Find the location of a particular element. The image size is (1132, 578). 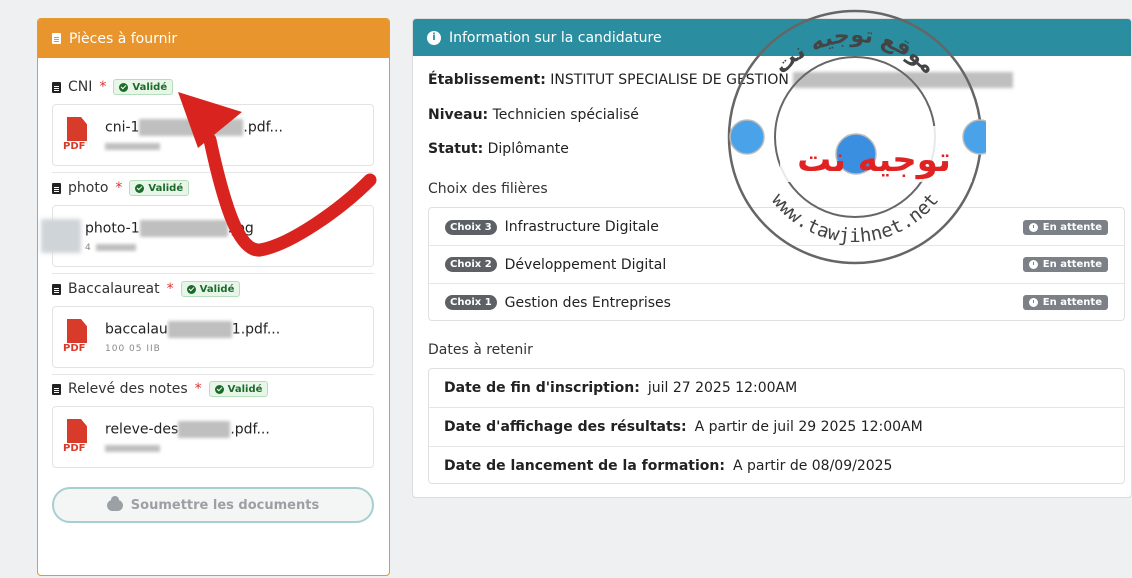

image-file-icon is located at coordinates (61, 236).